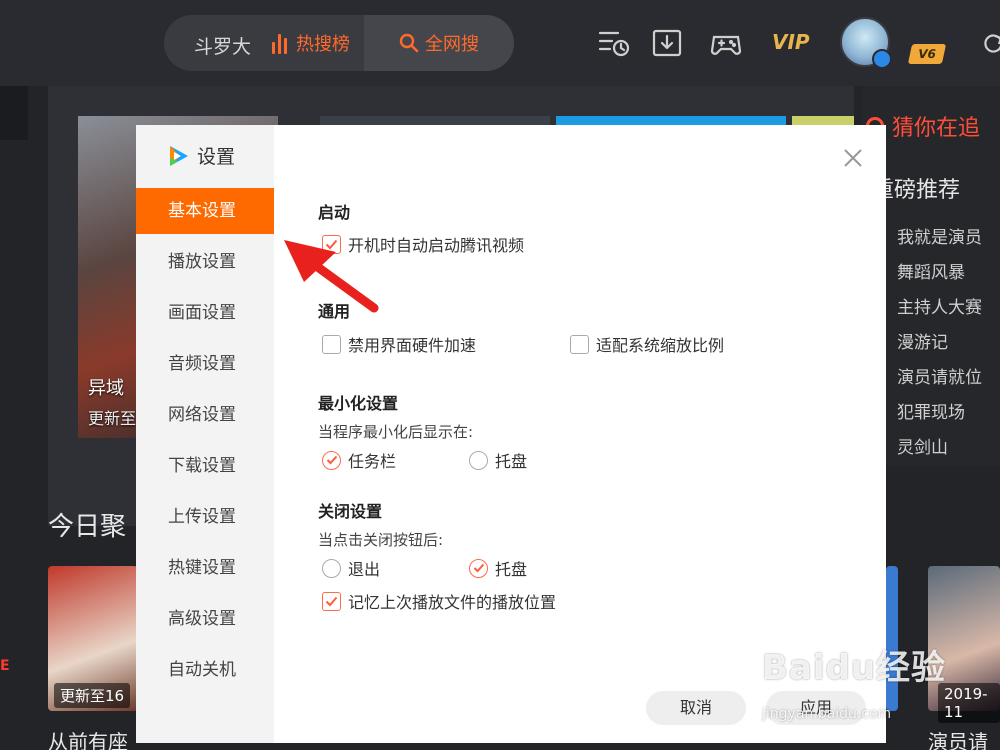  I want to click on minimize-tray-label: 托盘, so click(511, 461).